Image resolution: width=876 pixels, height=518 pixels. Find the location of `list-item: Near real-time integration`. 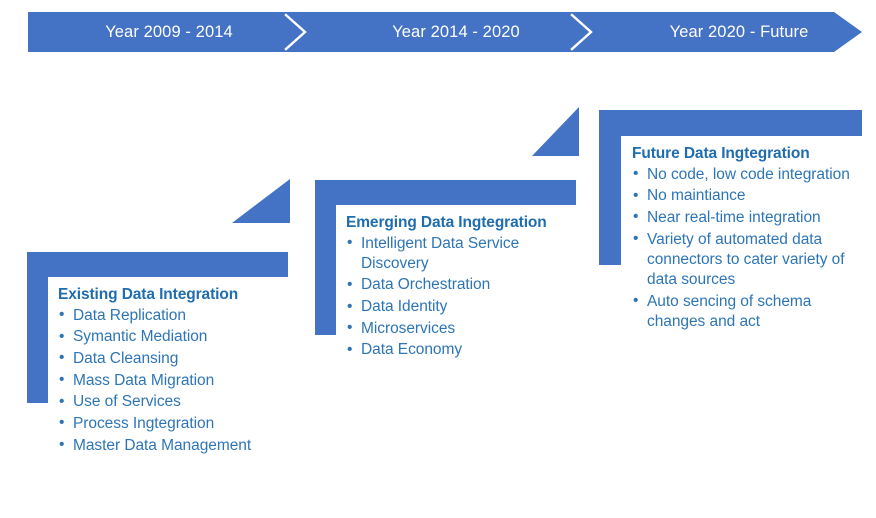

list-item: Near real-time integration is located at coordinates (745, 217).